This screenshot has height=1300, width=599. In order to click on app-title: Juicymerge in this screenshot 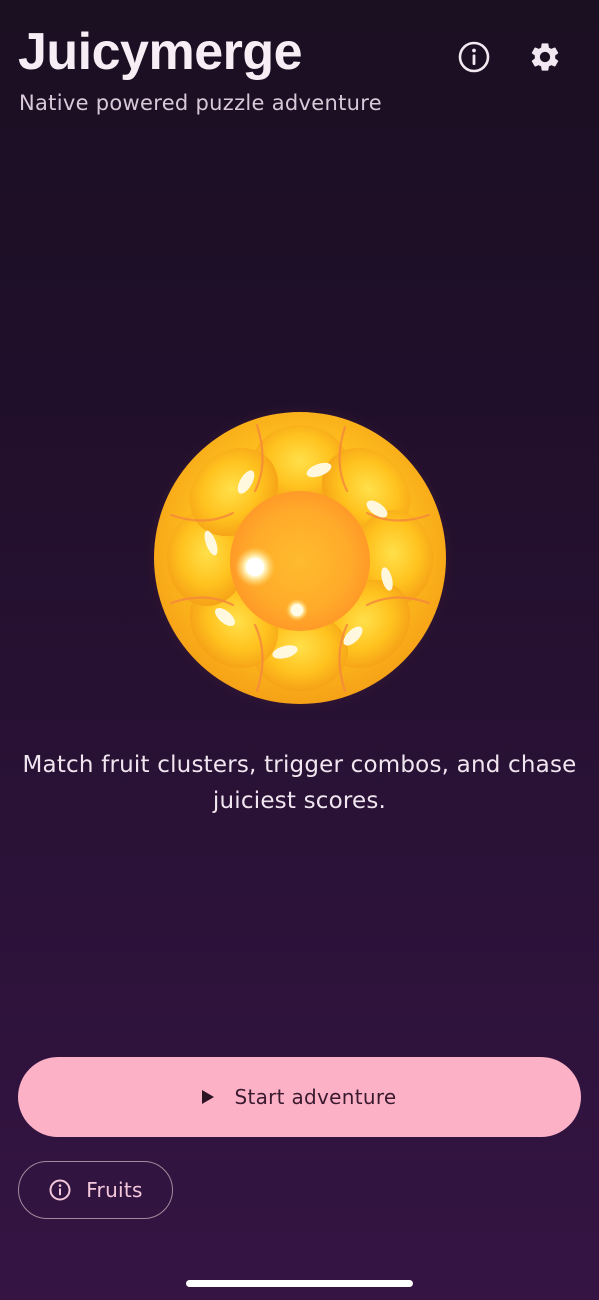, I will do `click(160, 52)`.